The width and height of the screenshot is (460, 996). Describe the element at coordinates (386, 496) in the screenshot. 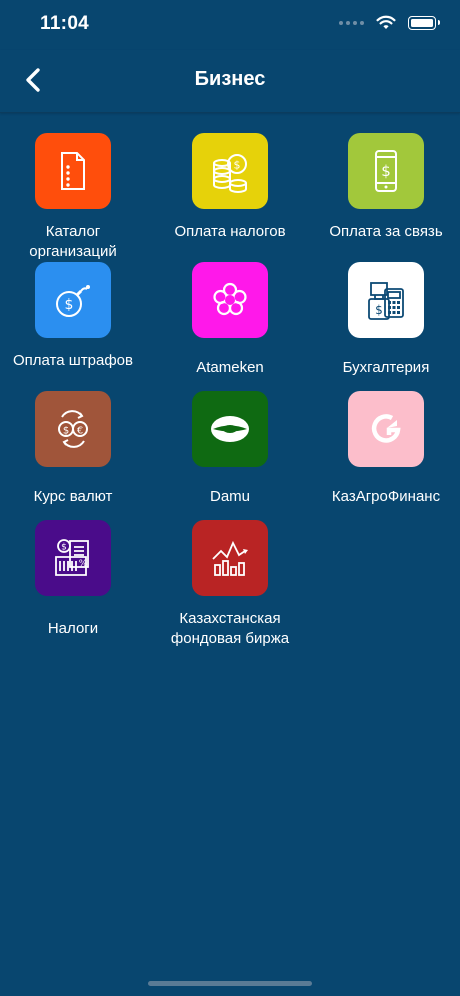

I see `tile-label: КазАгроФинанс` at that location.